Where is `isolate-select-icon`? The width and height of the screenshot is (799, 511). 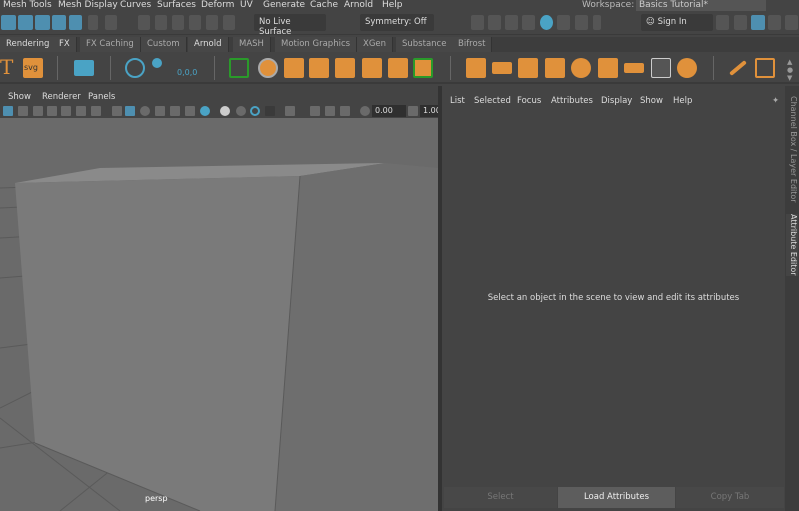
isolate-select-icon is located at coordinates (290, 111).